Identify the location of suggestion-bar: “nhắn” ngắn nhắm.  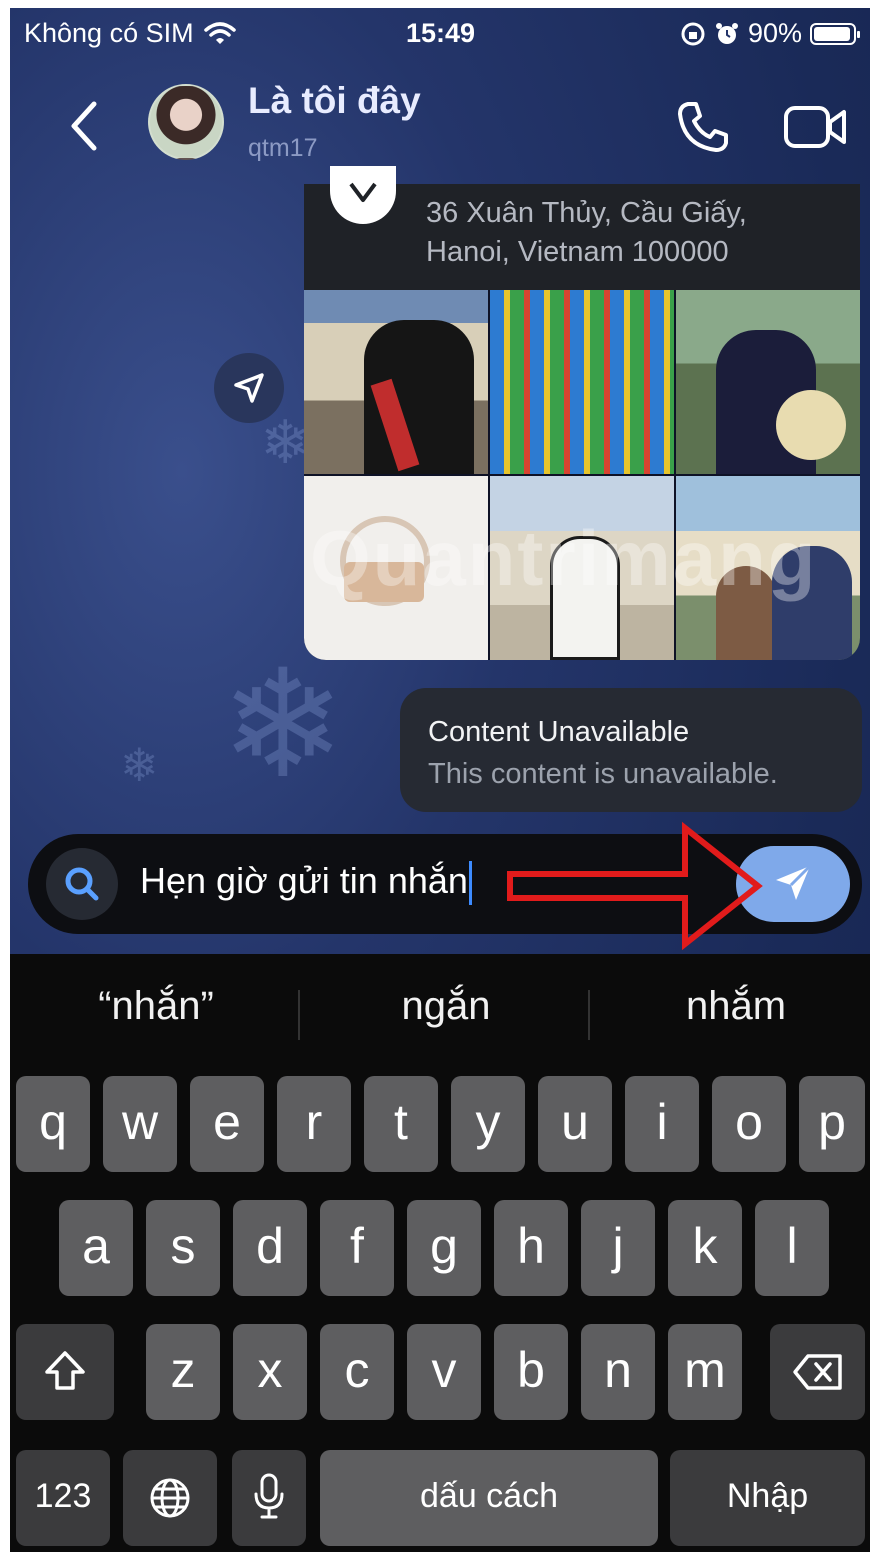
(440, 1011).